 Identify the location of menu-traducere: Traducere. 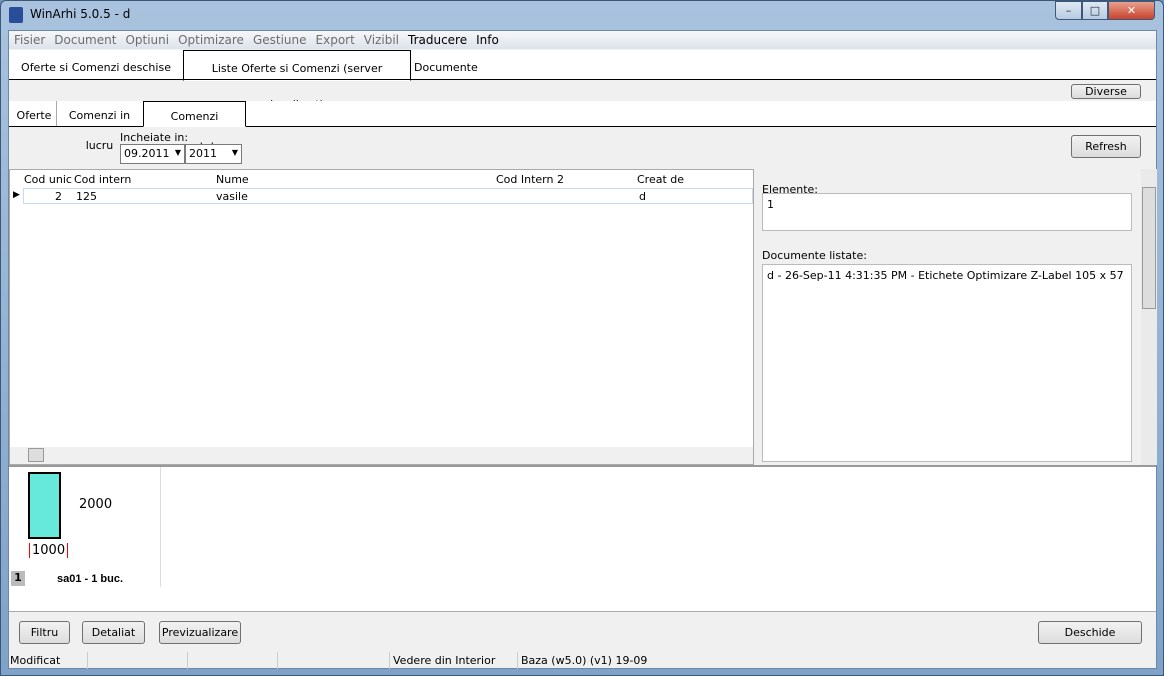
(437, 39).